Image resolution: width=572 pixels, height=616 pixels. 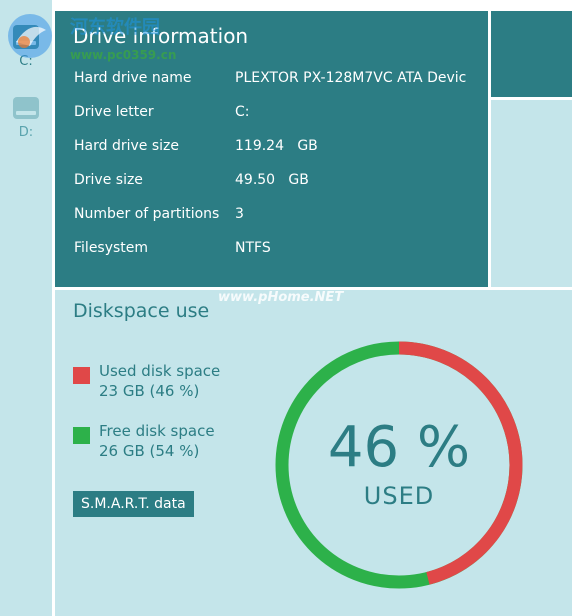 I want to click on used-space-legend: Used disk space 23 GB (46 %), so click(x=159, y=381).